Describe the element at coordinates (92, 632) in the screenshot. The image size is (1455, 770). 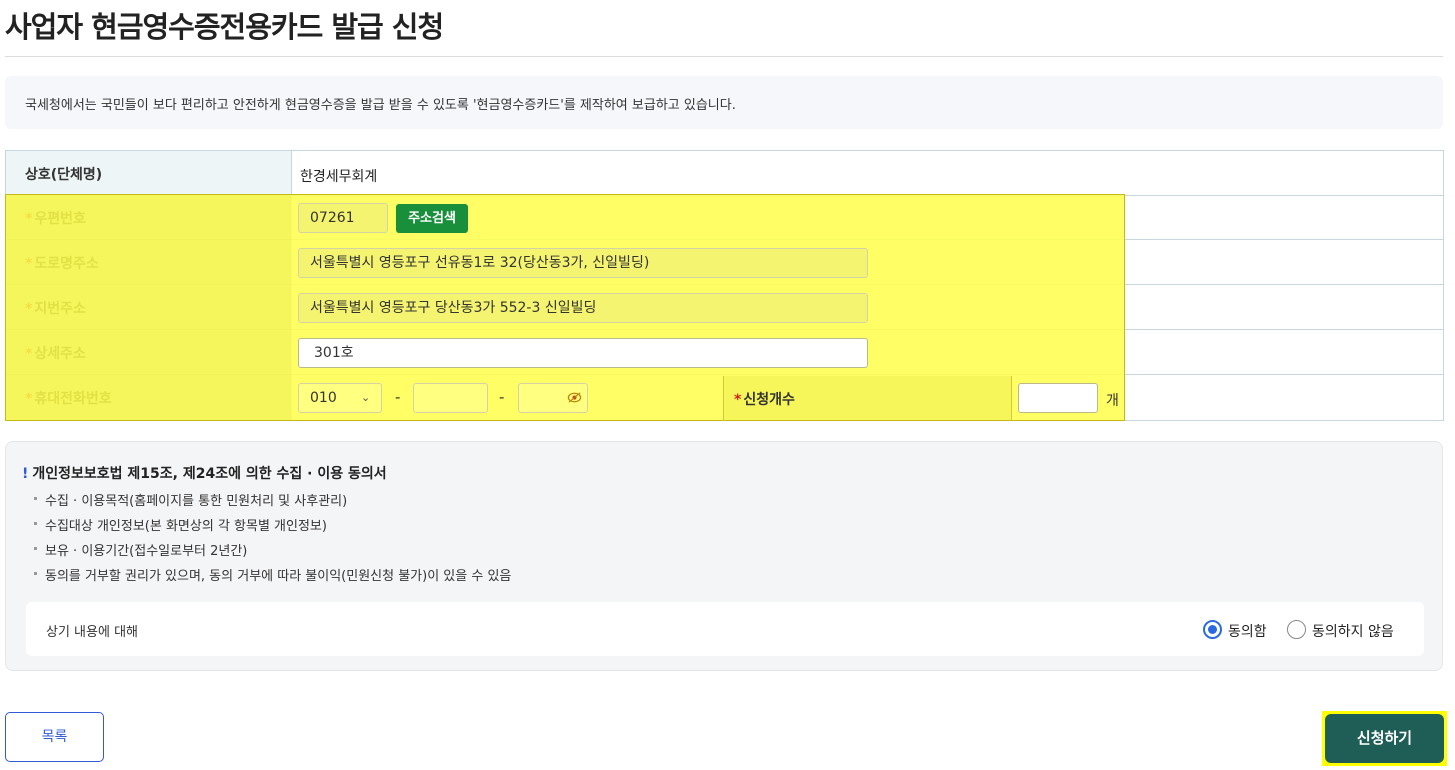
I see `agree-prompt: 상기 내용에 대해` at that location.